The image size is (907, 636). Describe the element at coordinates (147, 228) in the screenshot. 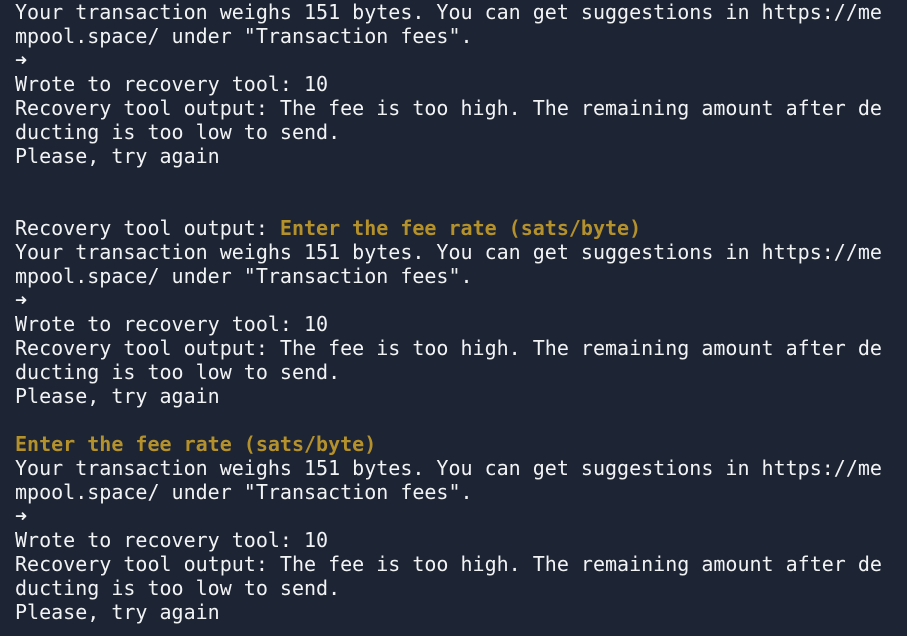

I see `line-prefix: Recovery tool output:` at that location.